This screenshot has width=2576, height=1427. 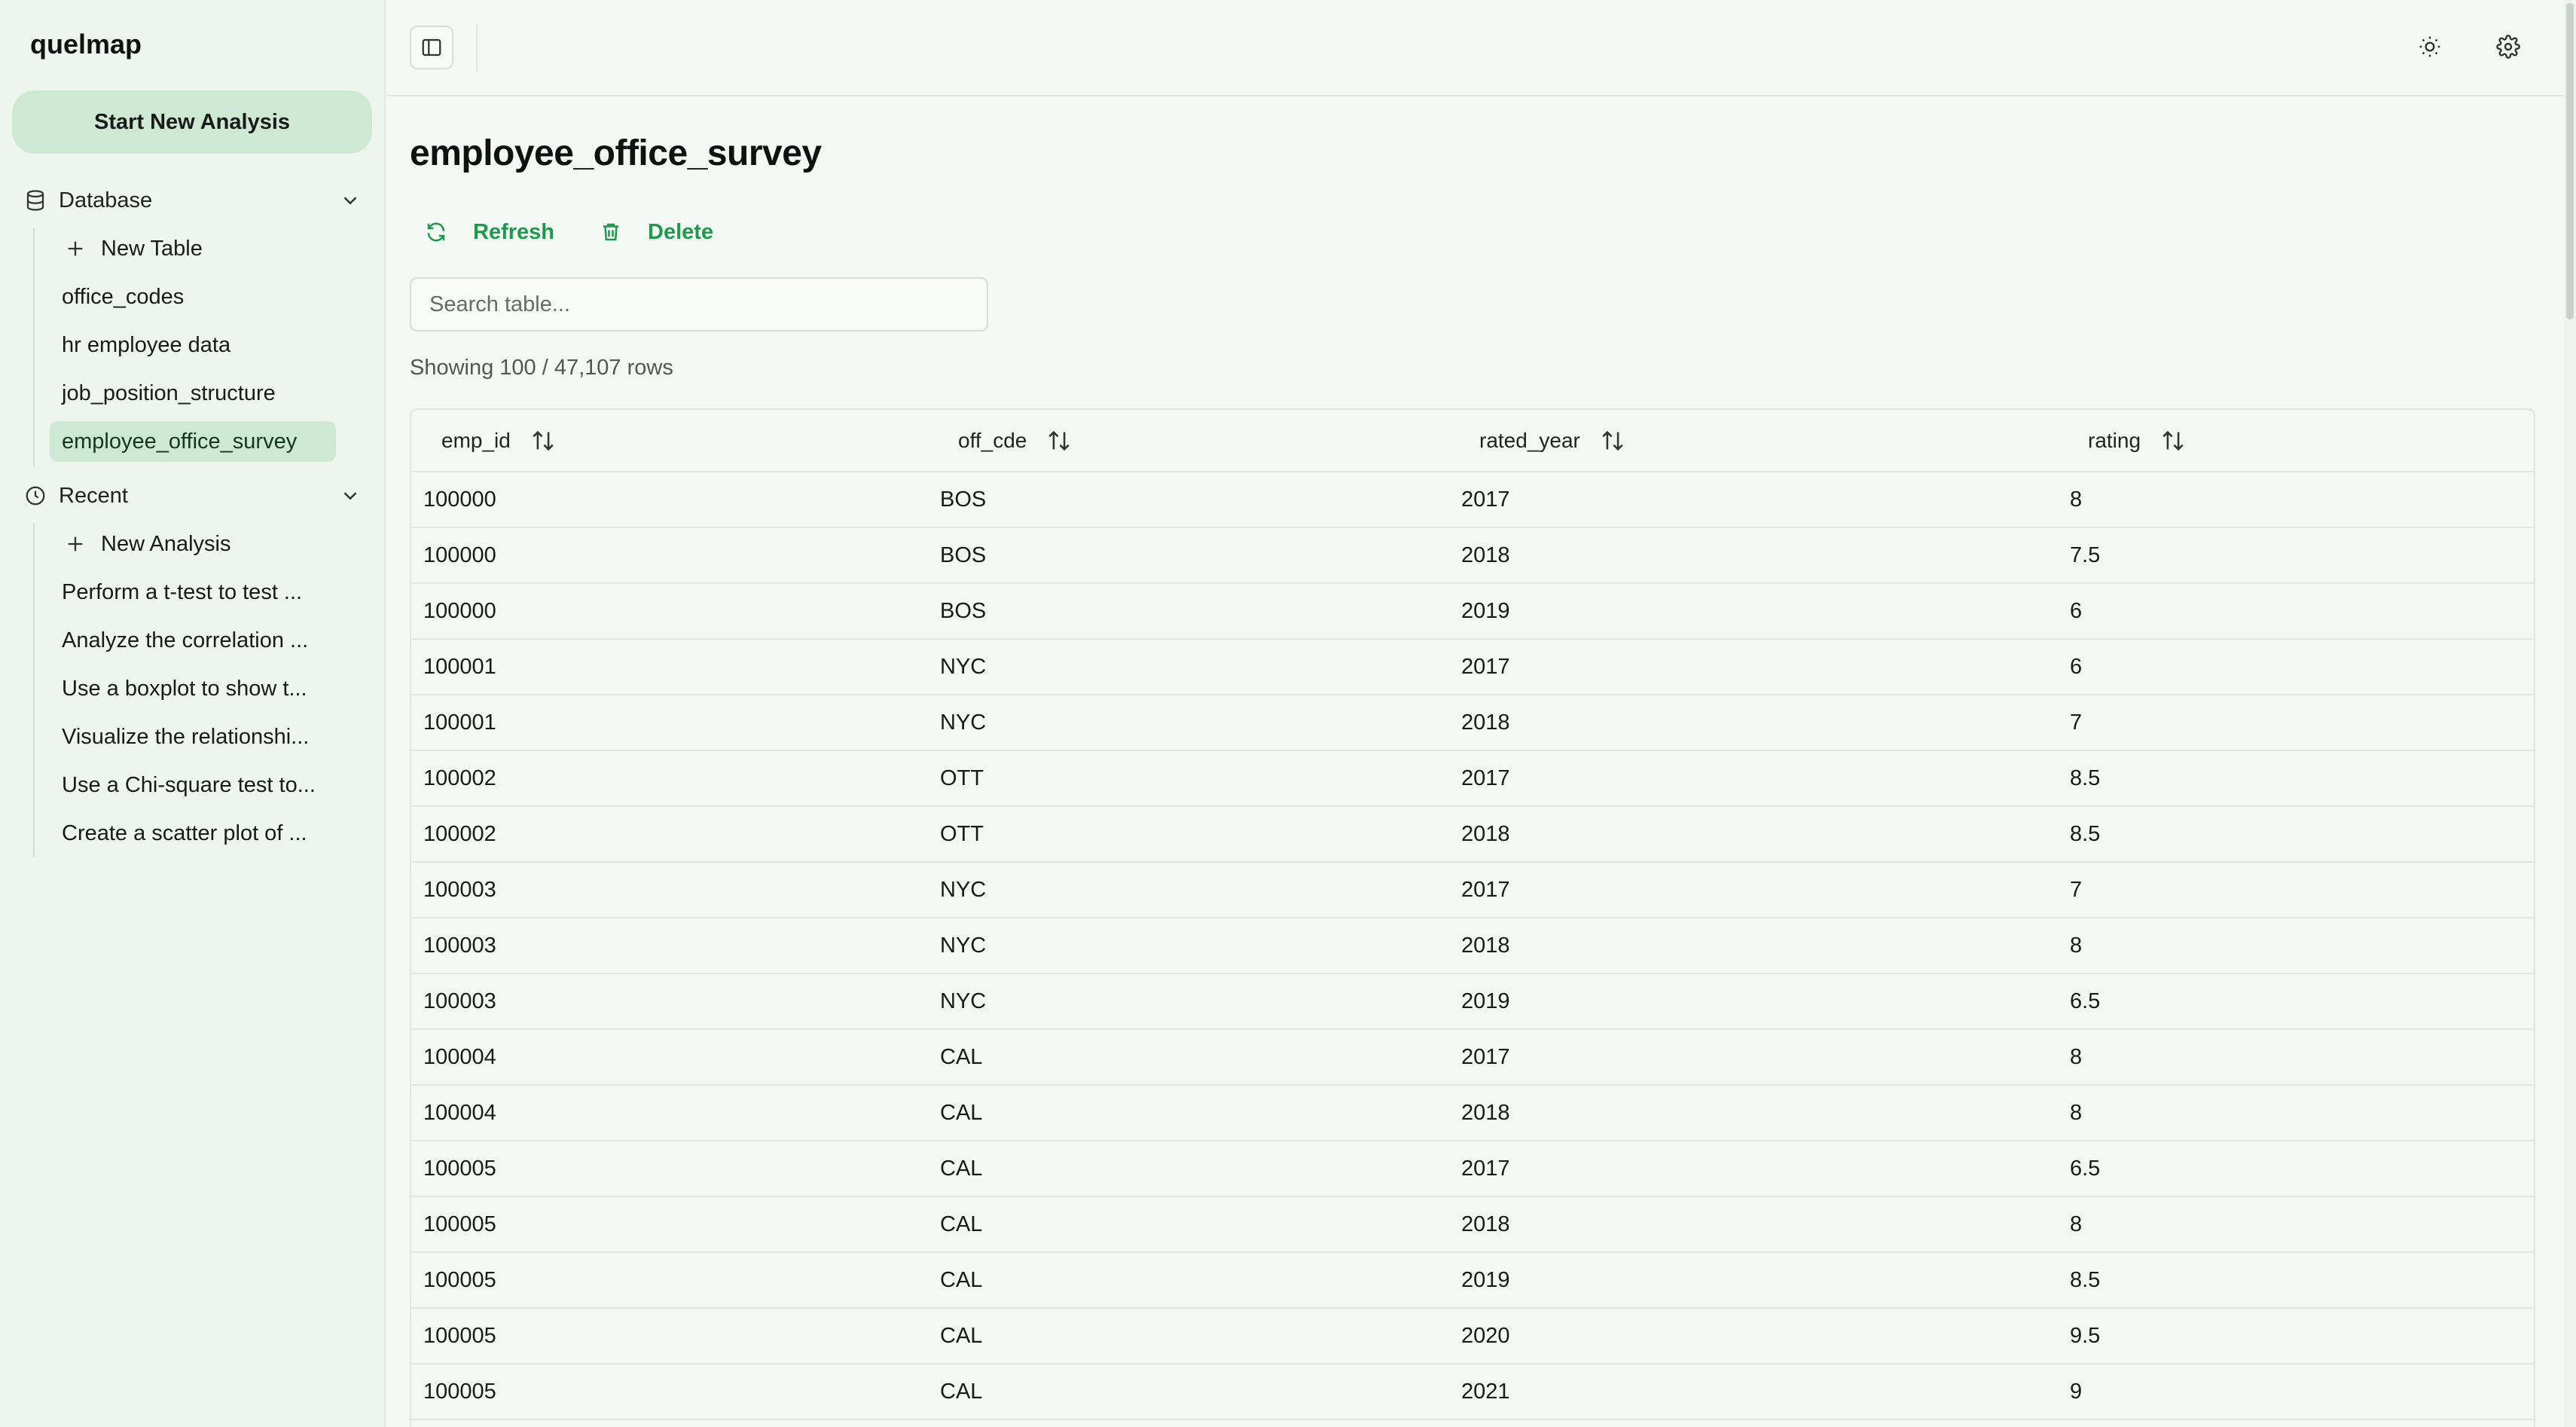 What do you see at coordinates (34, 347) in the screenshot?
I see `tree-guide-line` at bounding box center [34, 347].